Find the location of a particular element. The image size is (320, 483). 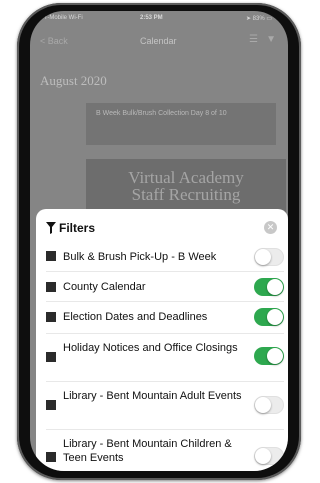

library-children-teen-toggle is located at coordinates (269, 456).